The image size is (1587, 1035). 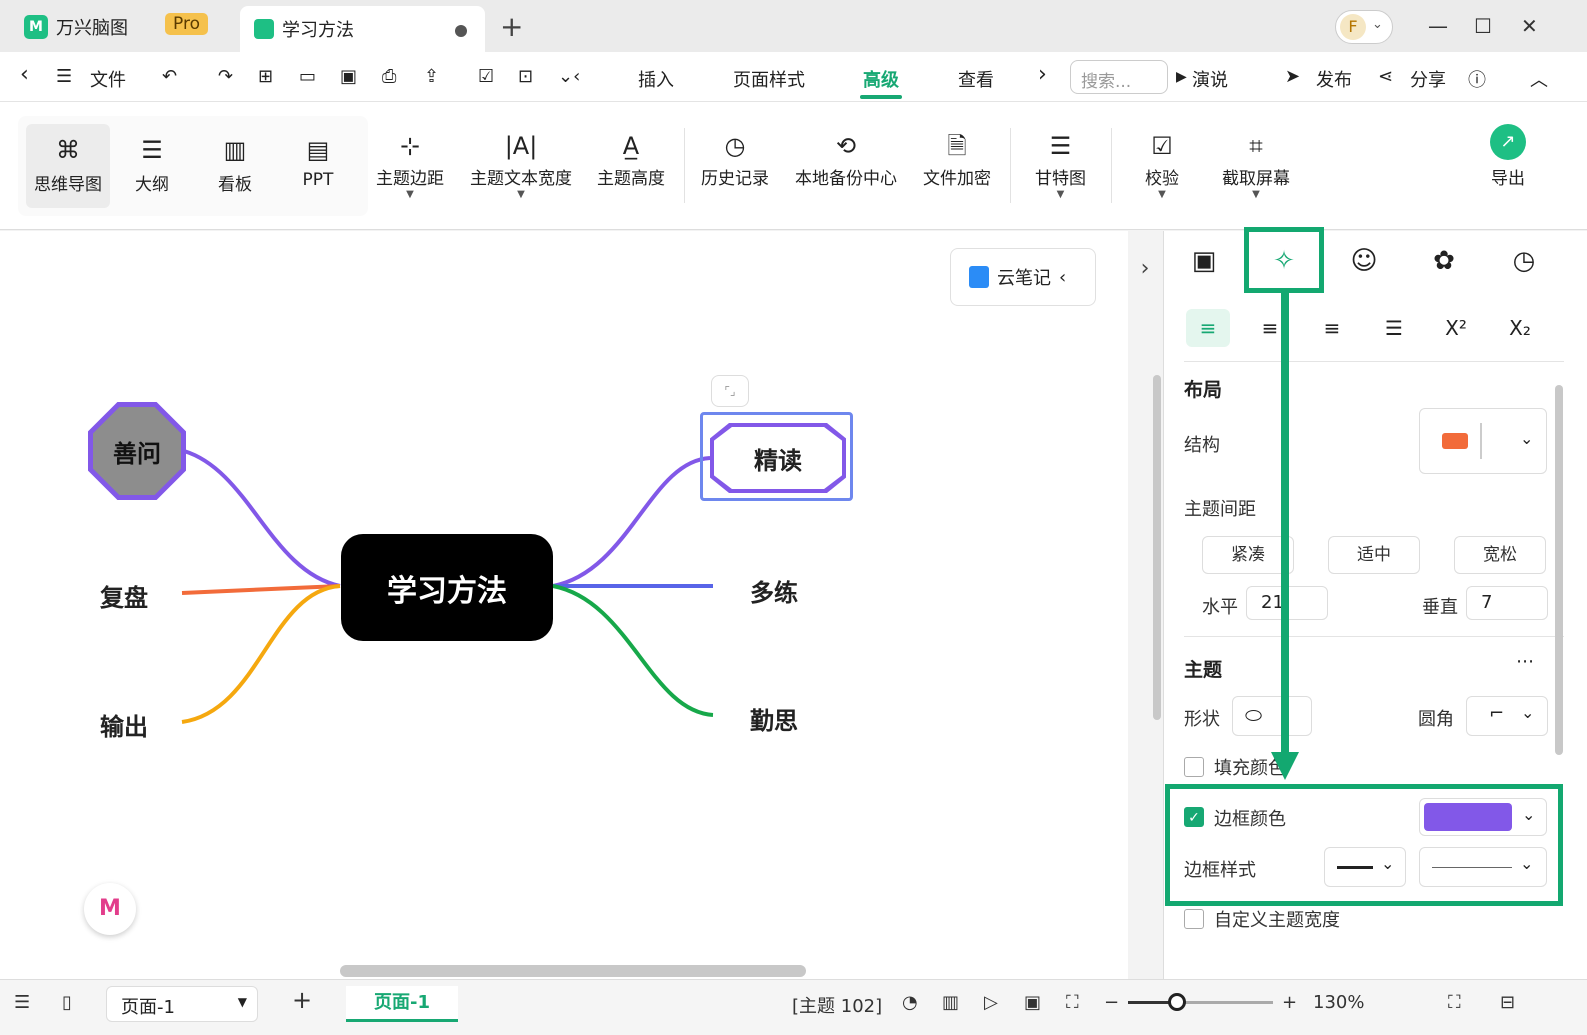 I want to click on style-tab-icon: ▣, so click(x=1204, y=261).